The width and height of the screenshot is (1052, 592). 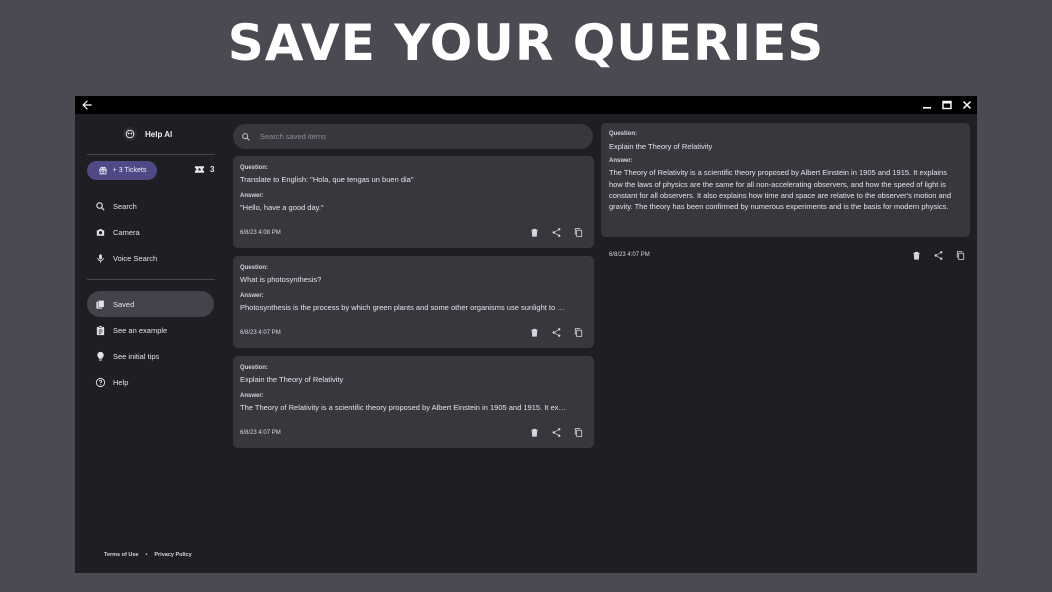 What do you see at coordinates (526, 43) in the screenshot?
I see `promo-headline: SAVE YOUR QUERIES` at bounding box center [526, 43].